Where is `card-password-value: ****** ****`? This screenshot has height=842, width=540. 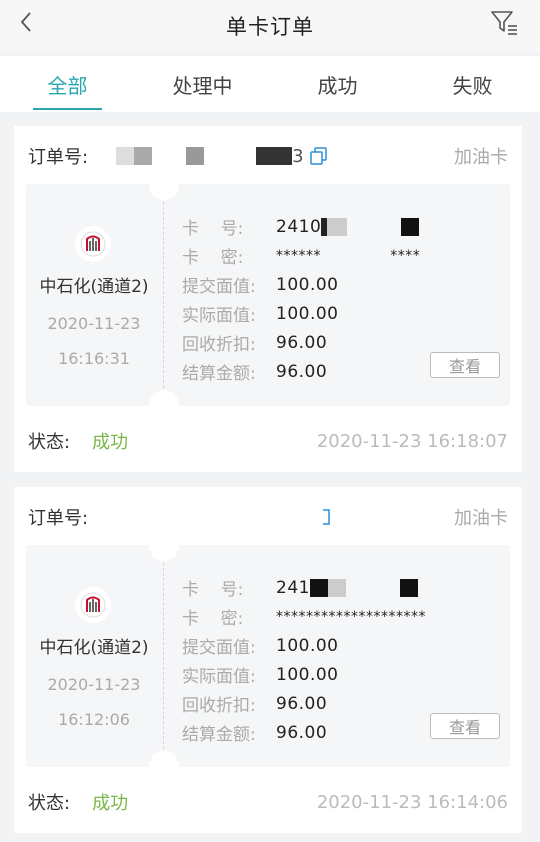
card-password-value: ****** **** is located at coordinates (348, 255).